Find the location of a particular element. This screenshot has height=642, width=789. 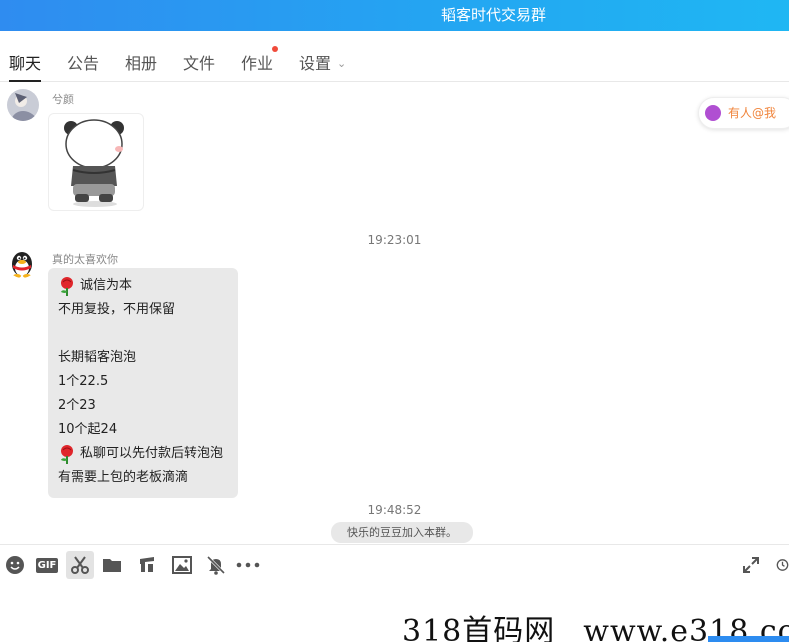

music-button is located at coordinates (147, 565).